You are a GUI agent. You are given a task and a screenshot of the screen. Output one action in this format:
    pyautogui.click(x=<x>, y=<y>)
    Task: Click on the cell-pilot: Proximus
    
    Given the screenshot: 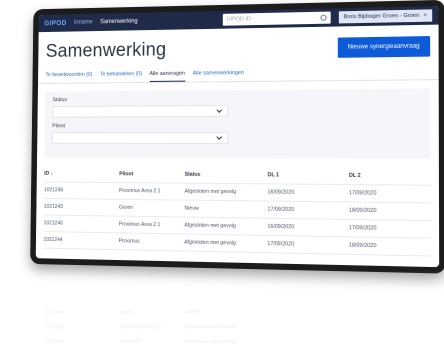 What is the action you would take?
    pyautogui.click(x=129, y=241)
    